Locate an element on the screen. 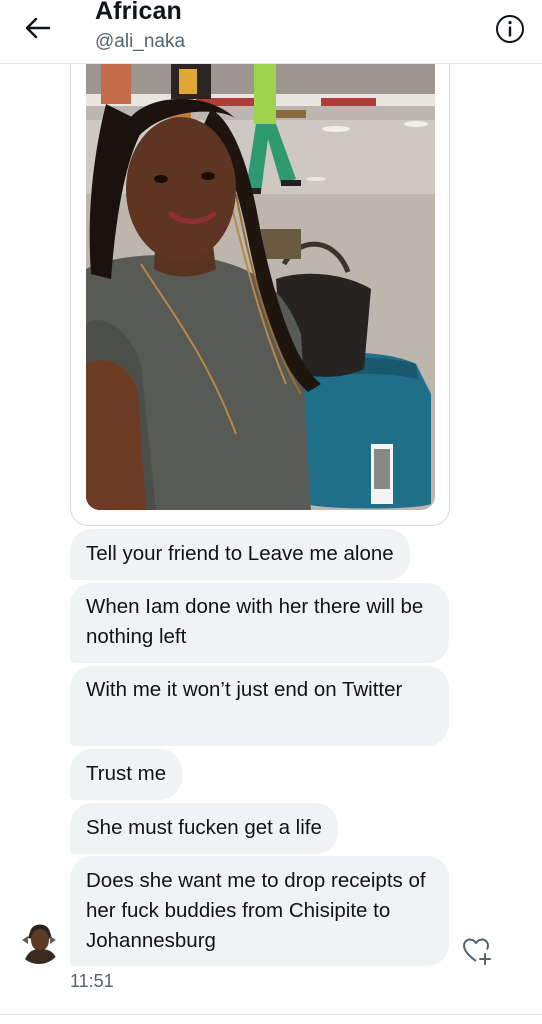  divider is located at coordinates (271, 1014).